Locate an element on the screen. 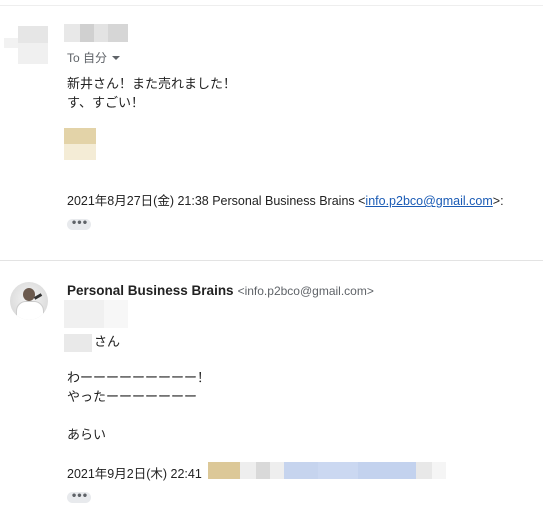 The width and height of the screenshot is (543, 514). redacted-greeting is located at coordinates (96, 314).